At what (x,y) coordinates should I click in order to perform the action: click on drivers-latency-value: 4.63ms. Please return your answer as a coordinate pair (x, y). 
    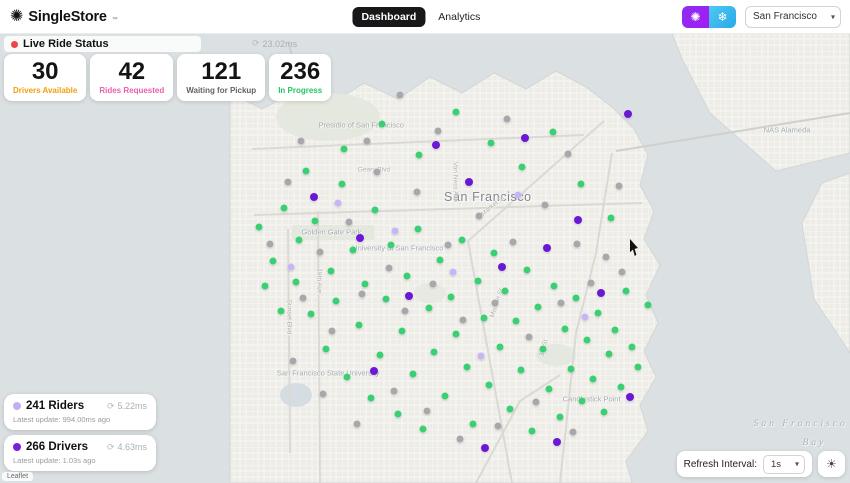
    Looking at the image, I should click on (132, 447).